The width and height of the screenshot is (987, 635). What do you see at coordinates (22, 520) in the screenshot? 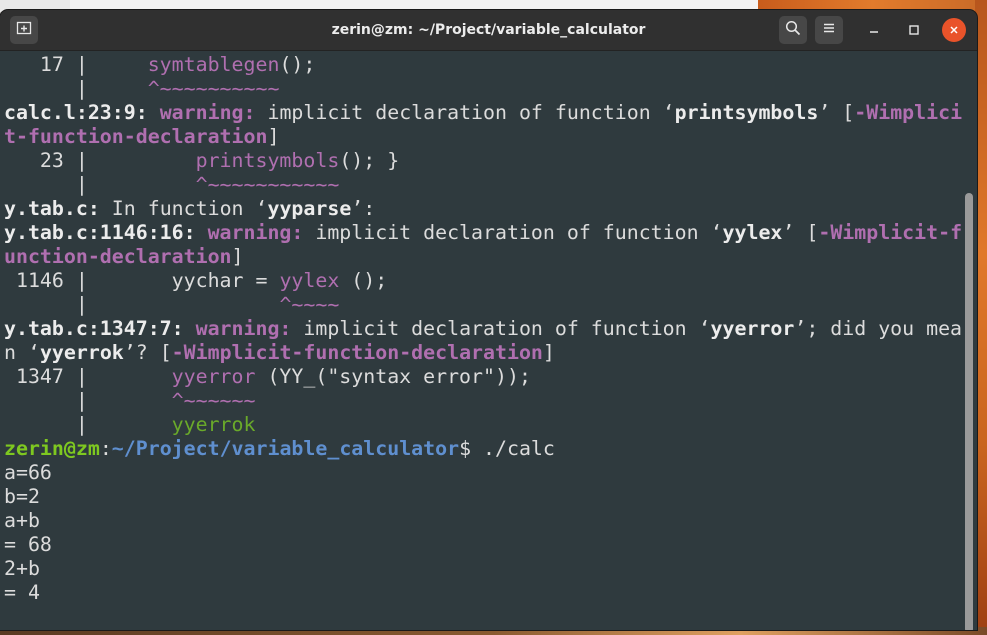
I see `terminal-text-segment: a+b` at bounding box center [22, 520].